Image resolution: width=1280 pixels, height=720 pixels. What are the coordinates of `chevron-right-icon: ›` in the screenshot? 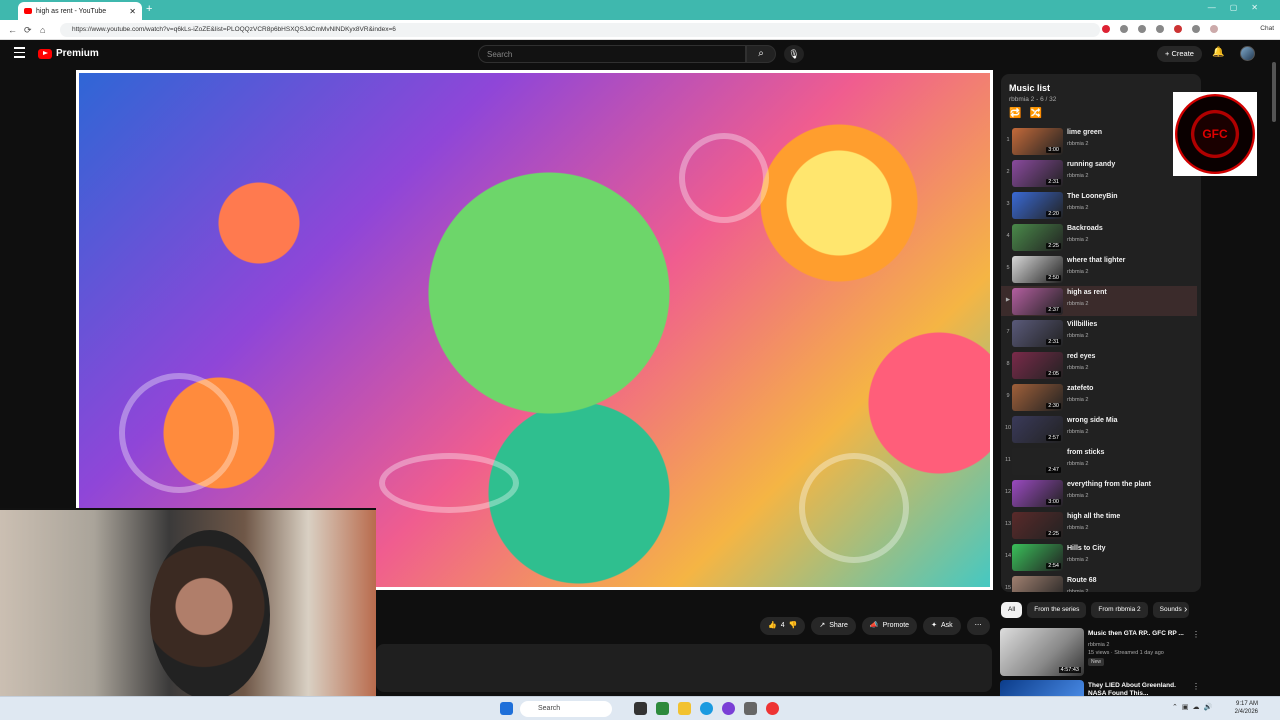 It's located at (1185, 609).